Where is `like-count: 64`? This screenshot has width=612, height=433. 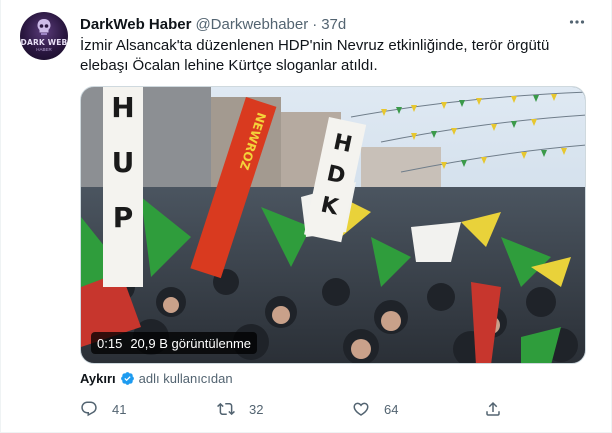
like-count: 64 is located at coordinates (391, 409).